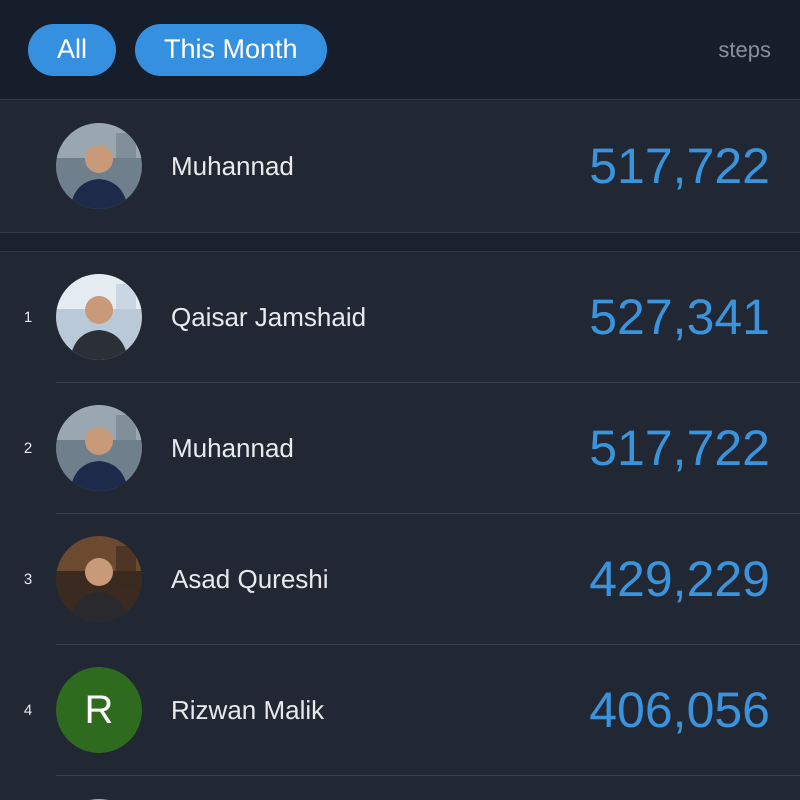  I want to click on rank-number: 4, so click(28, 710).